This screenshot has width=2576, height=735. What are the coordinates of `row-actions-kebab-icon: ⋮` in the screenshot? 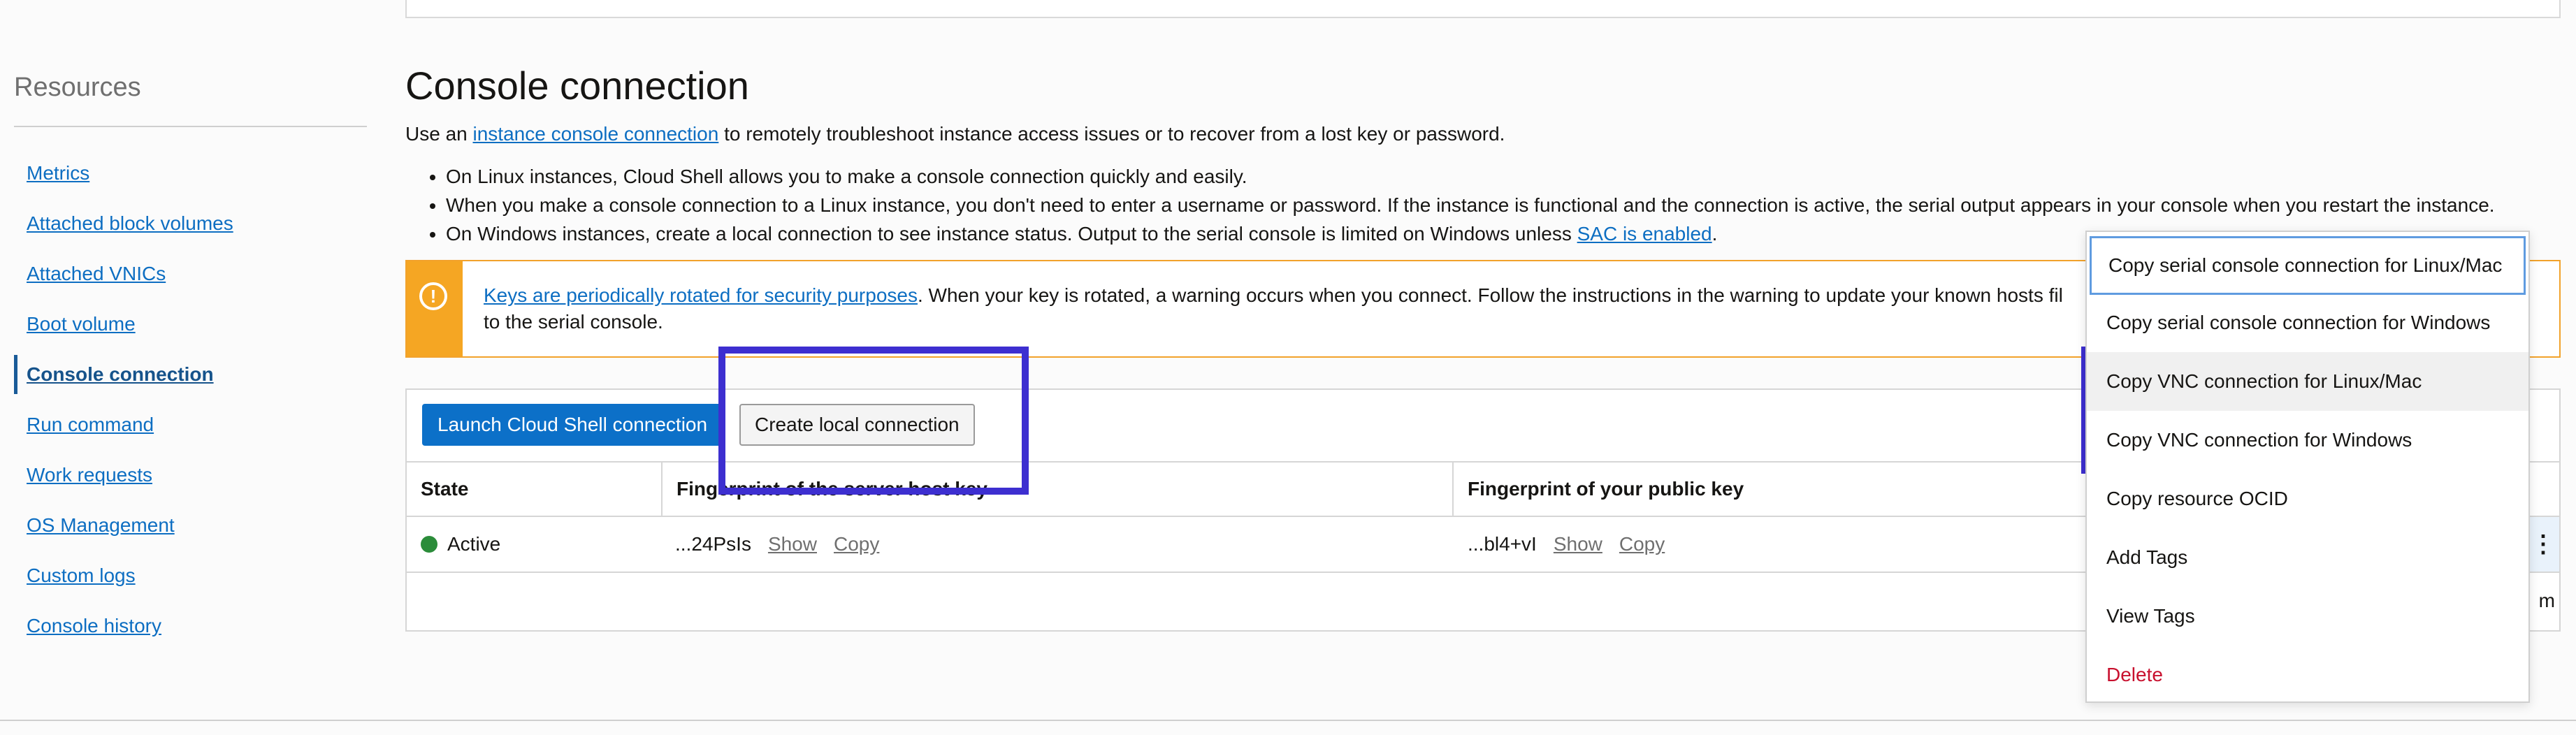 It's located at (2543, 544).